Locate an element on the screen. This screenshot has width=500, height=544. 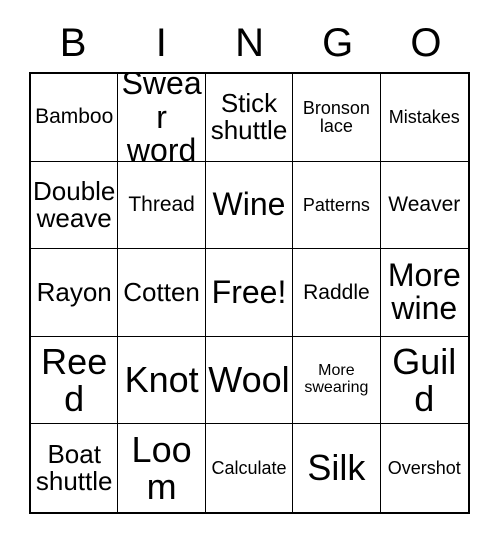
bingo-cell-label: Swear word is located at coordinates (161, 118).